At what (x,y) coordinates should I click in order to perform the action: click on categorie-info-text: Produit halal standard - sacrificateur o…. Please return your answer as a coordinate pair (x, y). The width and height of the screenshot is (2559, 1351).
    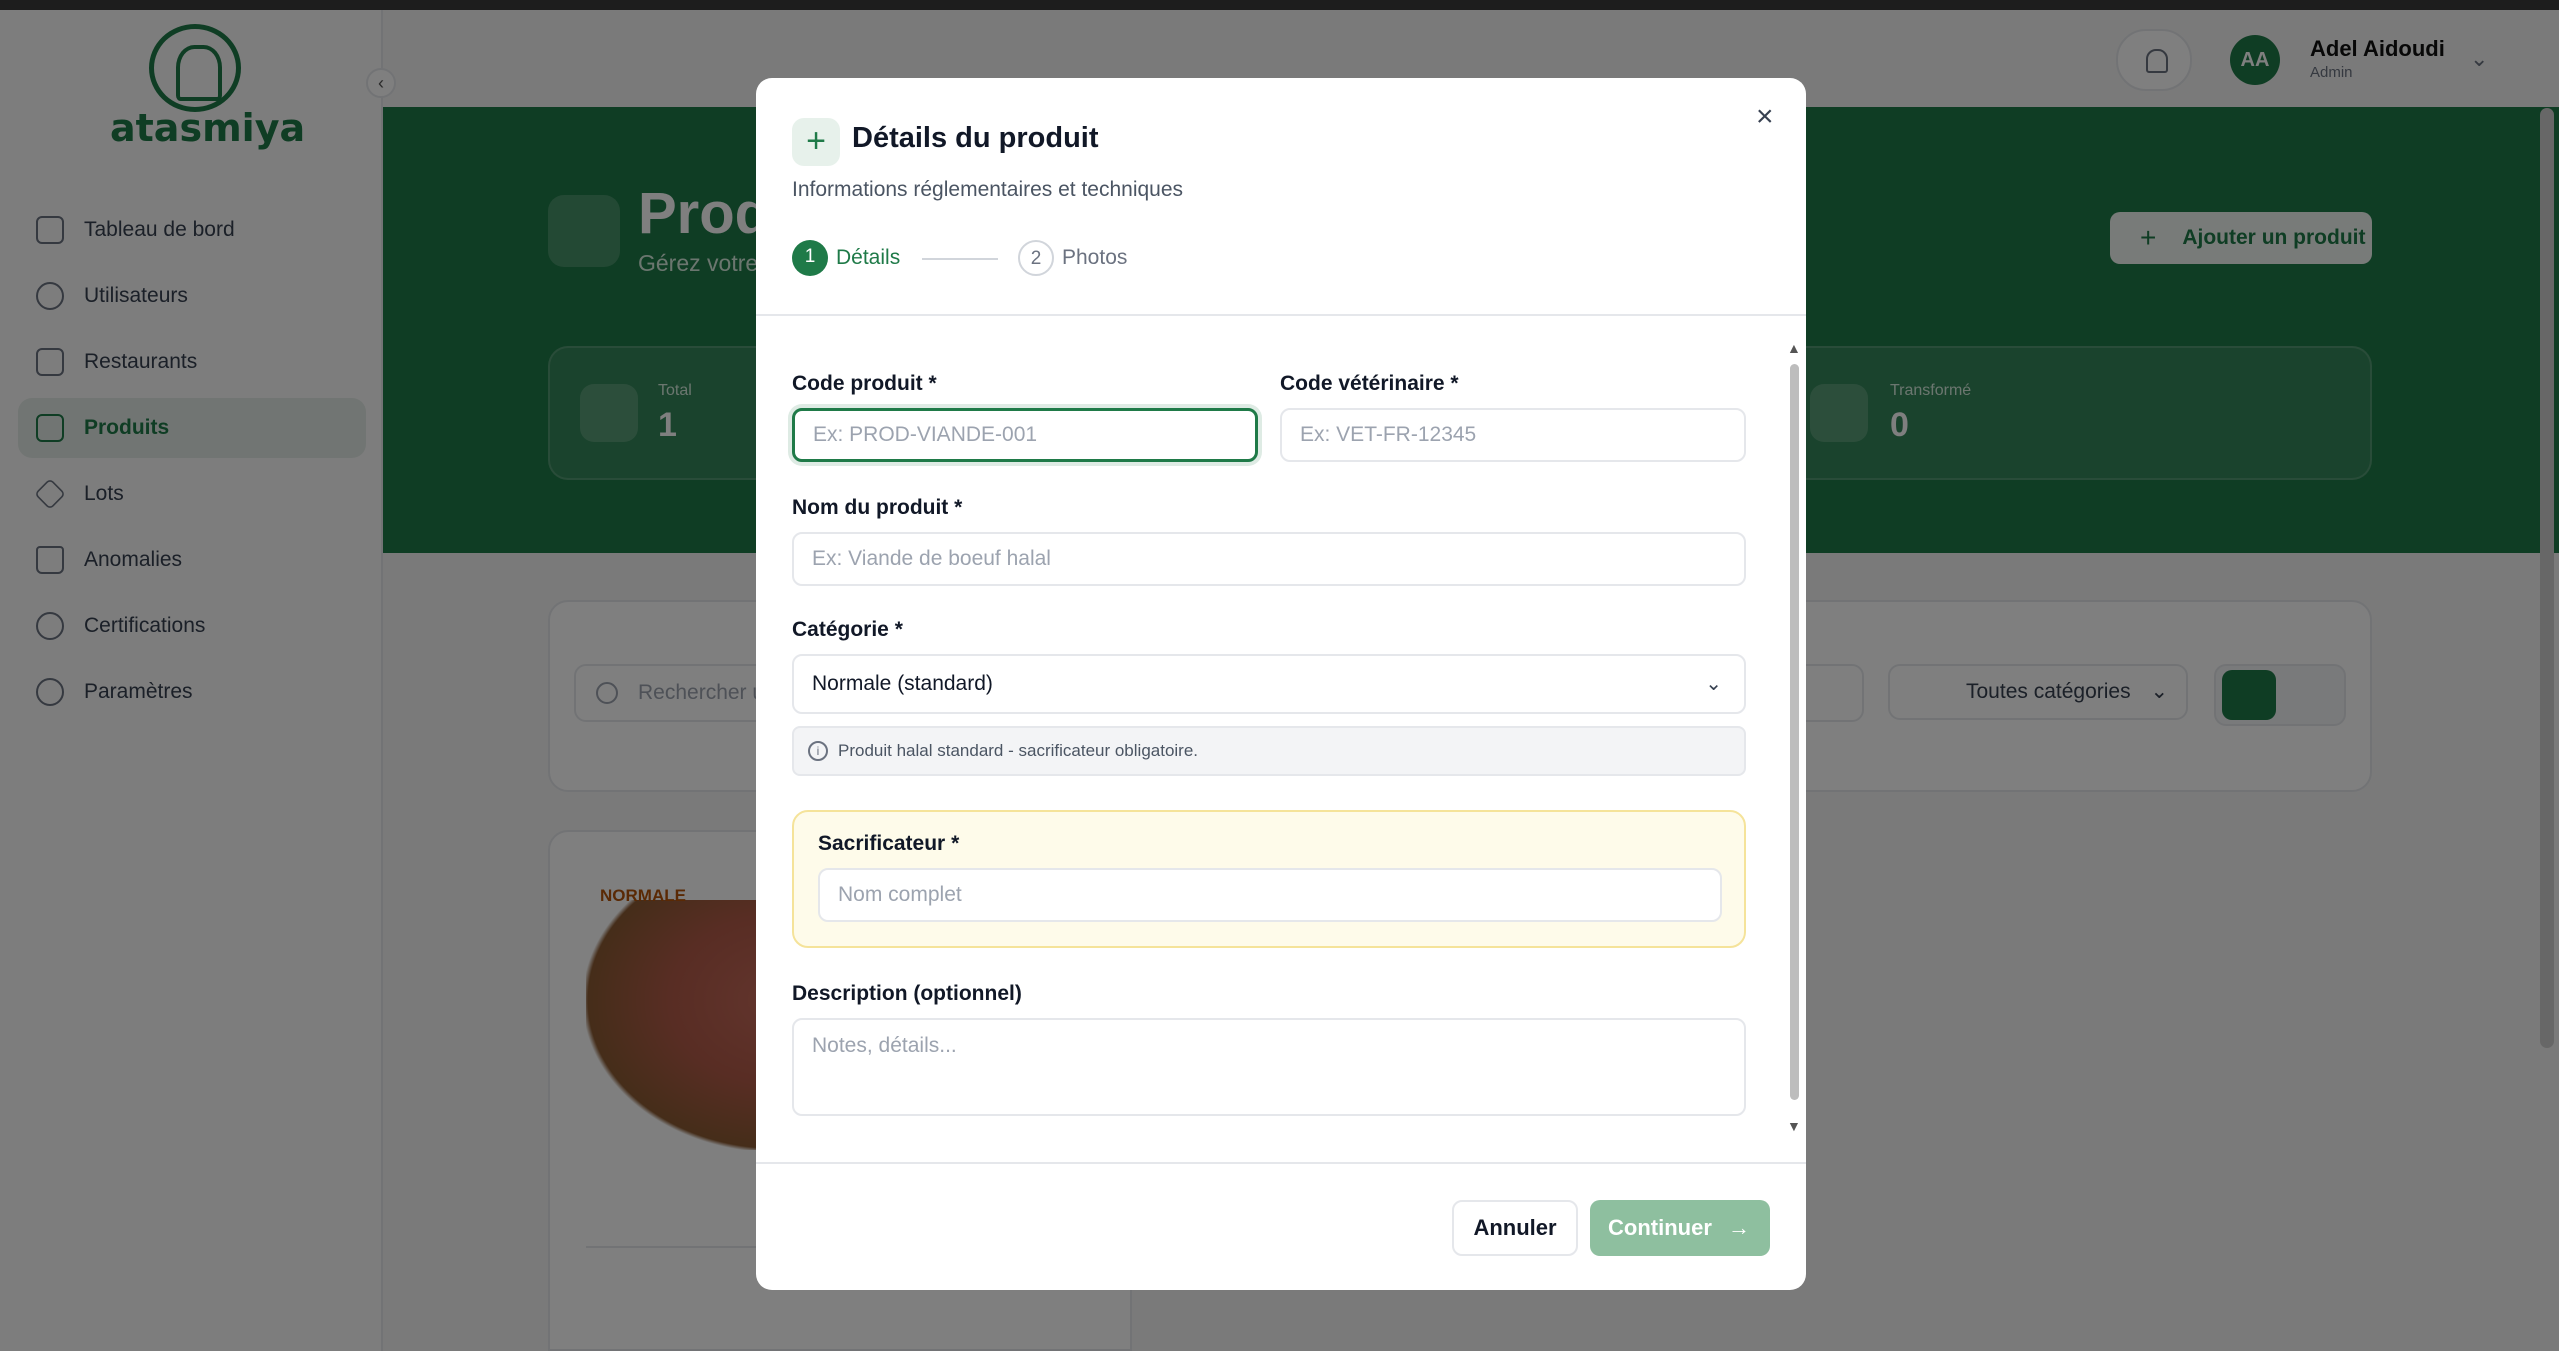
    Looking at the image, I should click on (1018, 750).